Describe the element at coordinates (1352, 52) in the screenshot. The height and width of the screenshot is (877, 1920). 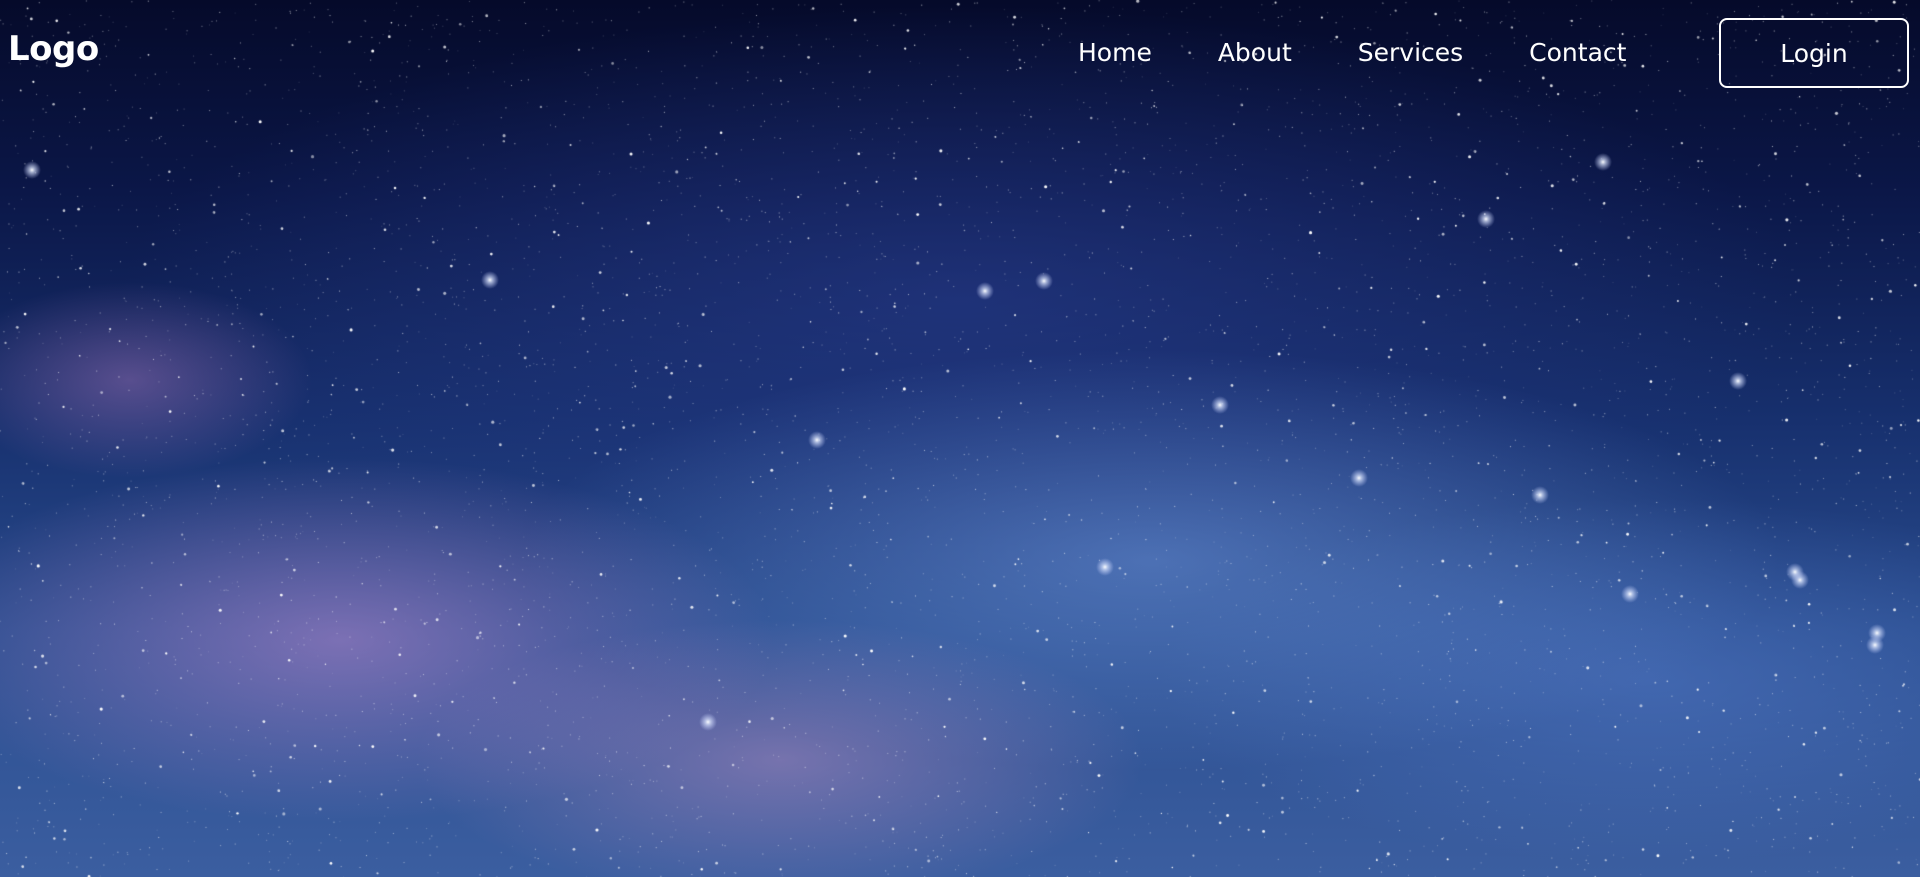
I see `nav-links: Home About Services Contact` at that location.